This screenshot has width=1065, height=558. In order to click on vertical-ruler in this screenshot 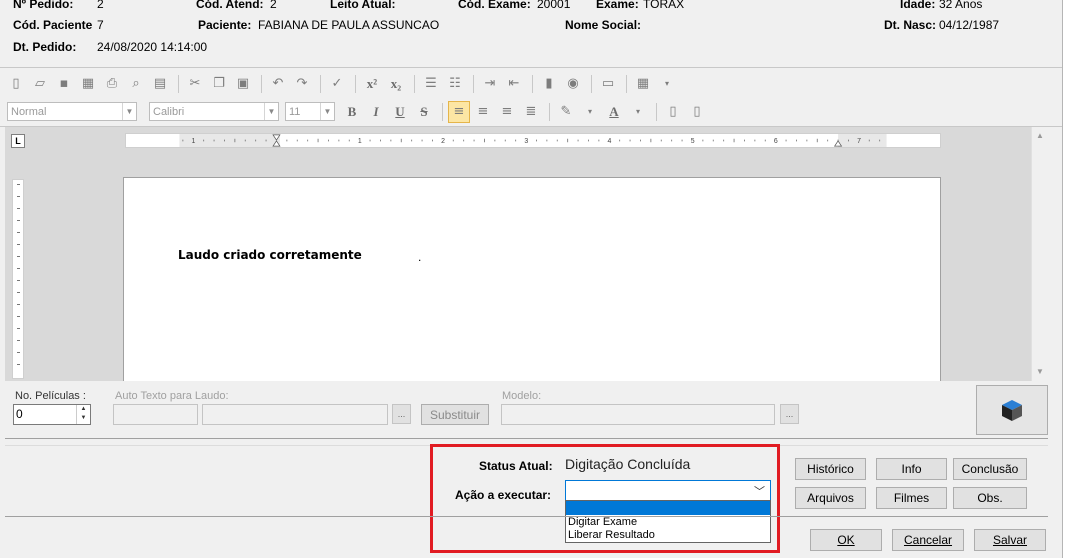, I will do `click(18, 279)`.